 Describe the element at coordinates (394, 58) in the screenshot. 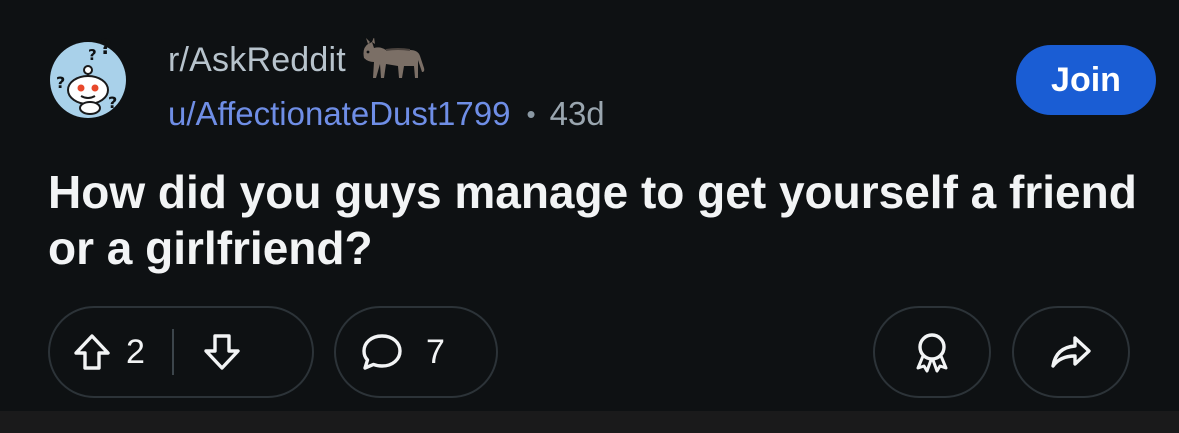

I see `donkey-flair-icon` at that location.